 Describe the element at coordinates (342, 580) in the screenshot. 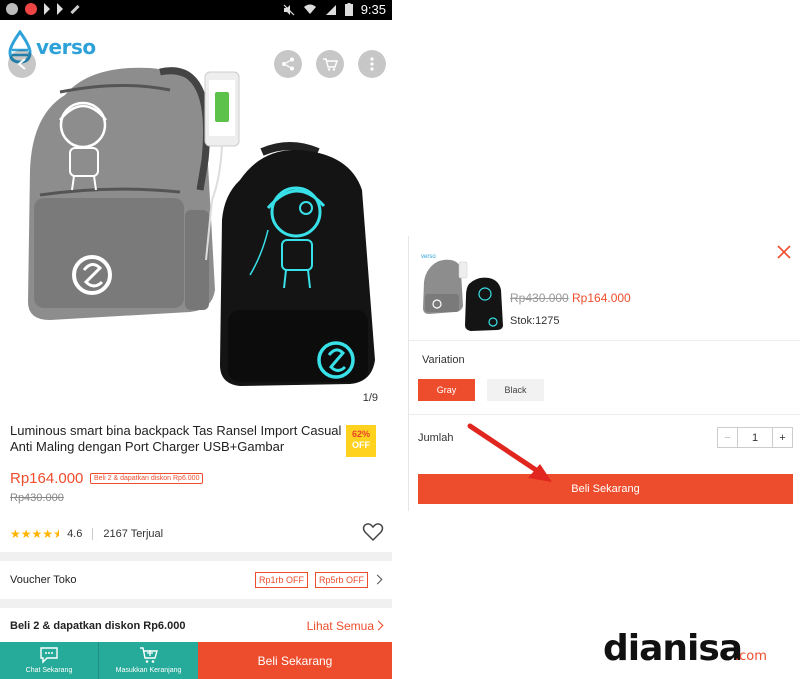

I see `voucher-tag: Rp5rb OFF` at that location.